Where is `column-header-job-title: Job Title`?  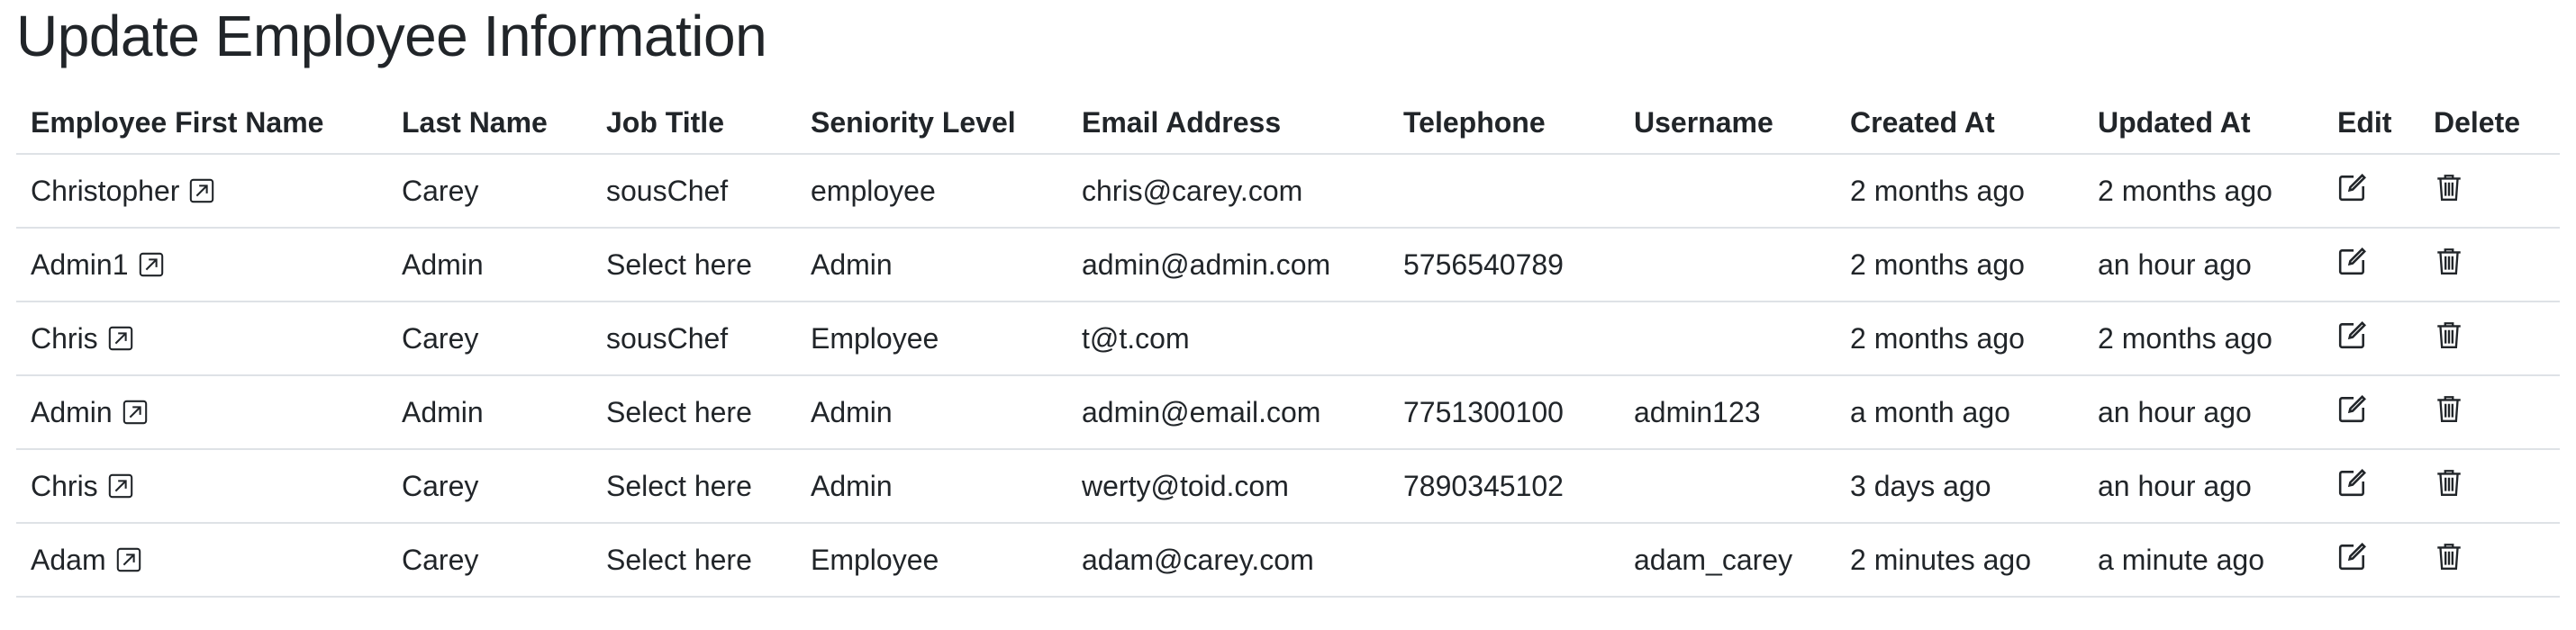 column-header-job-title: Job Title is located at coordinates (694, 124).